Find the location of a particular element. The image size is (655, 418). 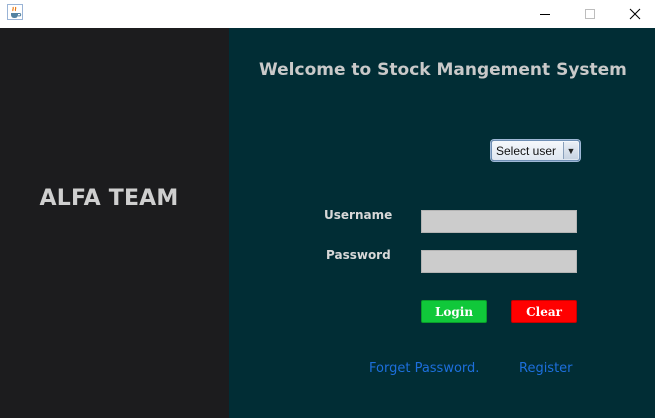

close-icon is located at coordinates (635, 14).